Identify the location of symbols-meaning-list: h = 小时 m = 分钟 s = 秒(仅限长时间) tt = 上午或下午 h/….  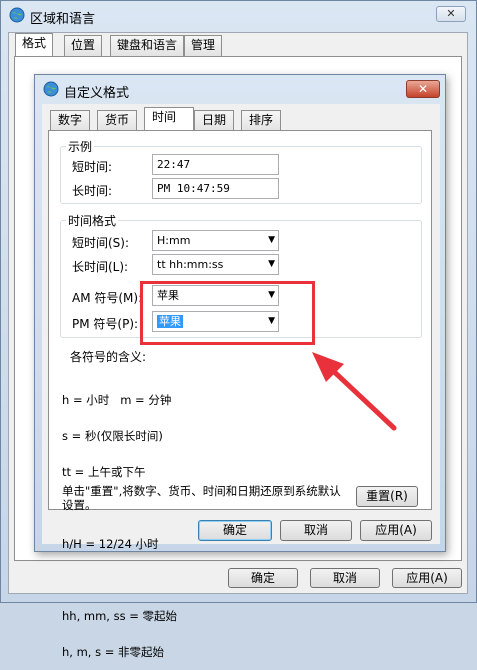
(119, 520).